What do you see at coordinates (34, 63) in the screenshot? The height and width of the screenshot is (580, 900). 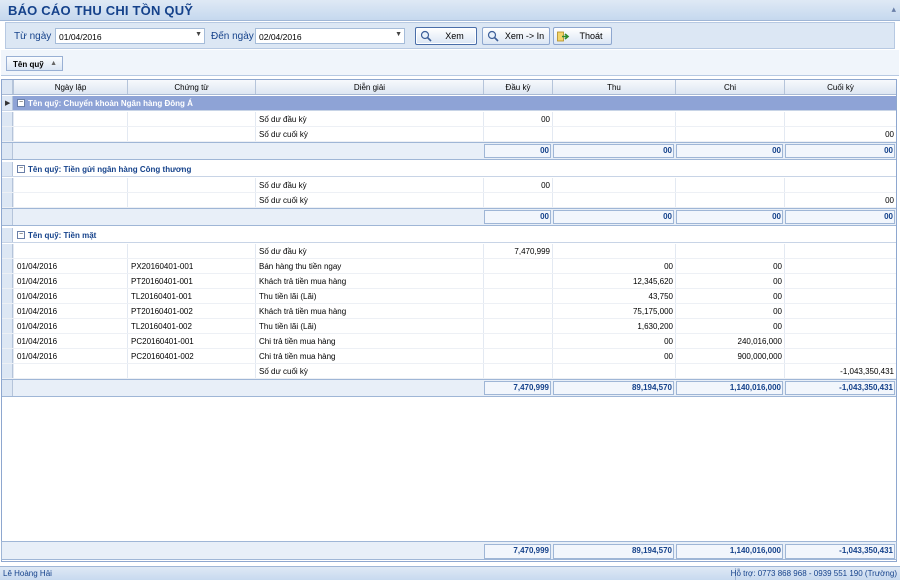 I see `group-chip-fund: Tên quỹ ▲` at bounding box center [34, 63].